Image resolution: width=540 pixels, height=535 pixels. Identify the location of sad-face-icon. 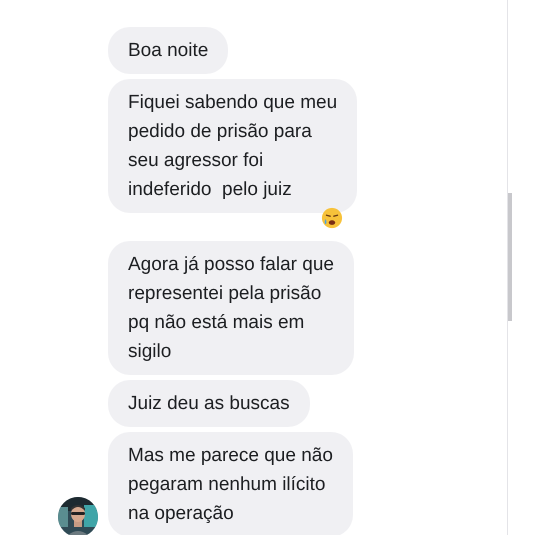
(332, 218).